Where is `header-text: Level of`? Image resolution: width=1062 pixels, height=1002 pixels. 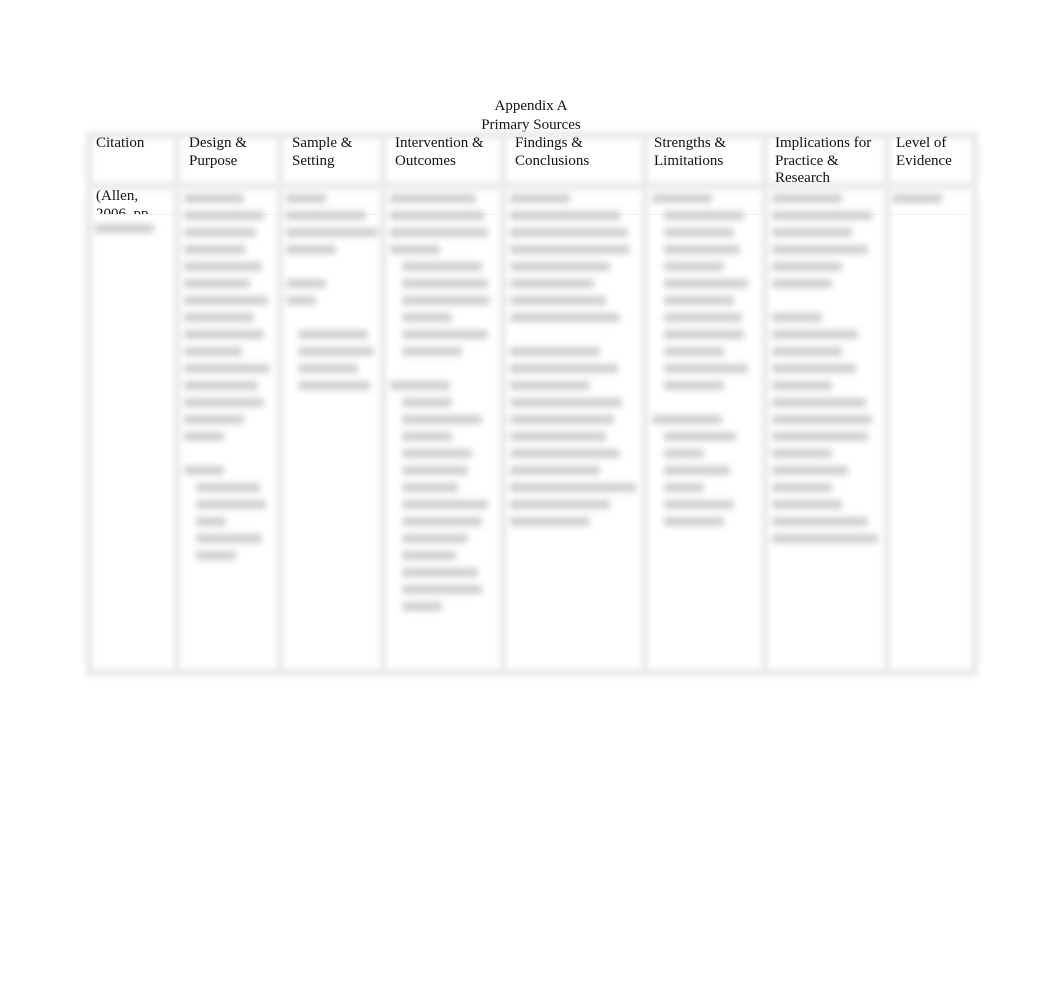
header-text: Level of is located at coordinates (921, 143).